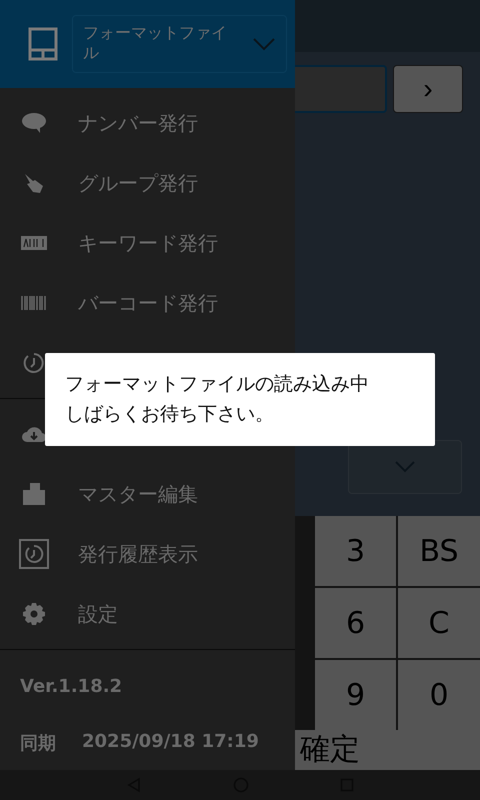 The height and width of the screenshot is (800, 480). I want to click on sync-time: 2025/09/18 17:19, so click(170, 742).